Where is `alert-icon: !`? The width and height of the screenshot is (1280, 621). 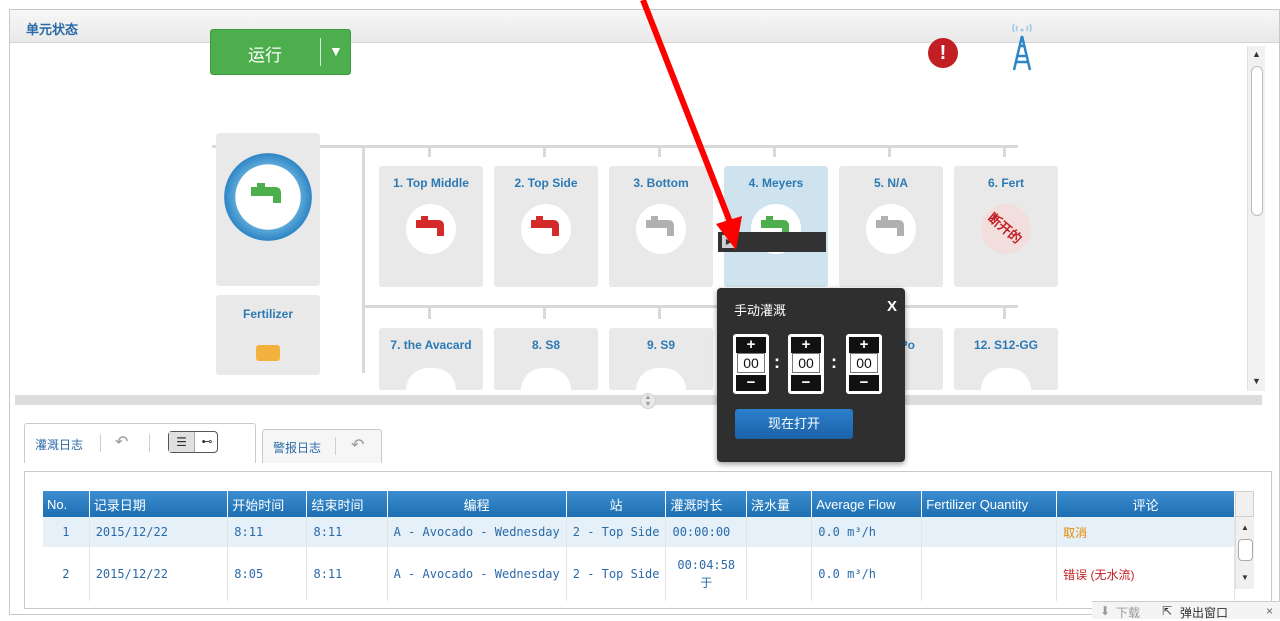
alert-icon: ! is located at coordinates (943, 53).